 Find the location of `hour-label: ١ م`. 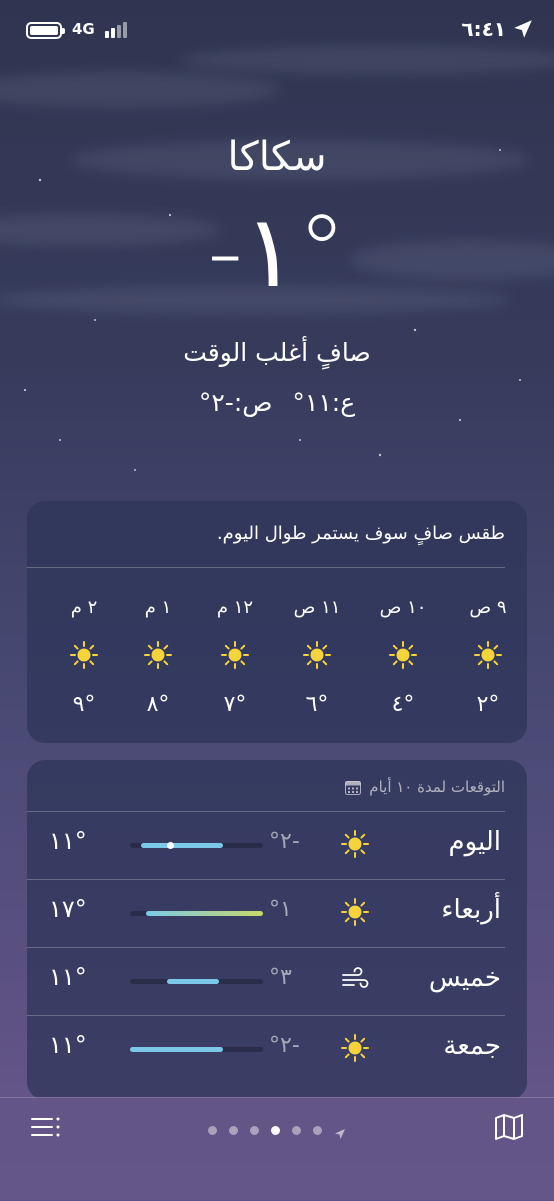

hour-label: ١ م is located at coordinates (158, 607).